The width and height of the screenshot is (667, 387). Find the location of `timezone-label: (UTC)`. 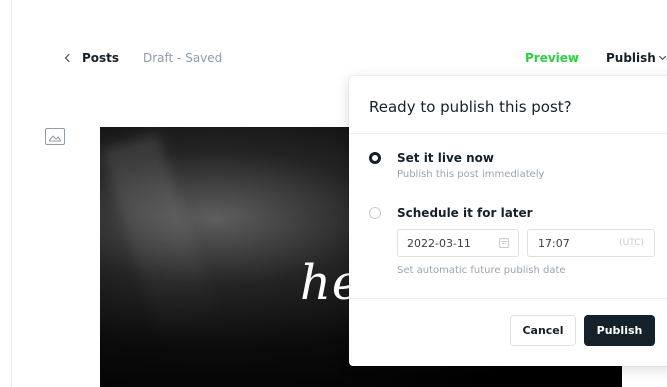

timezone-label: (UTC) is located at coordinates (631, 243).